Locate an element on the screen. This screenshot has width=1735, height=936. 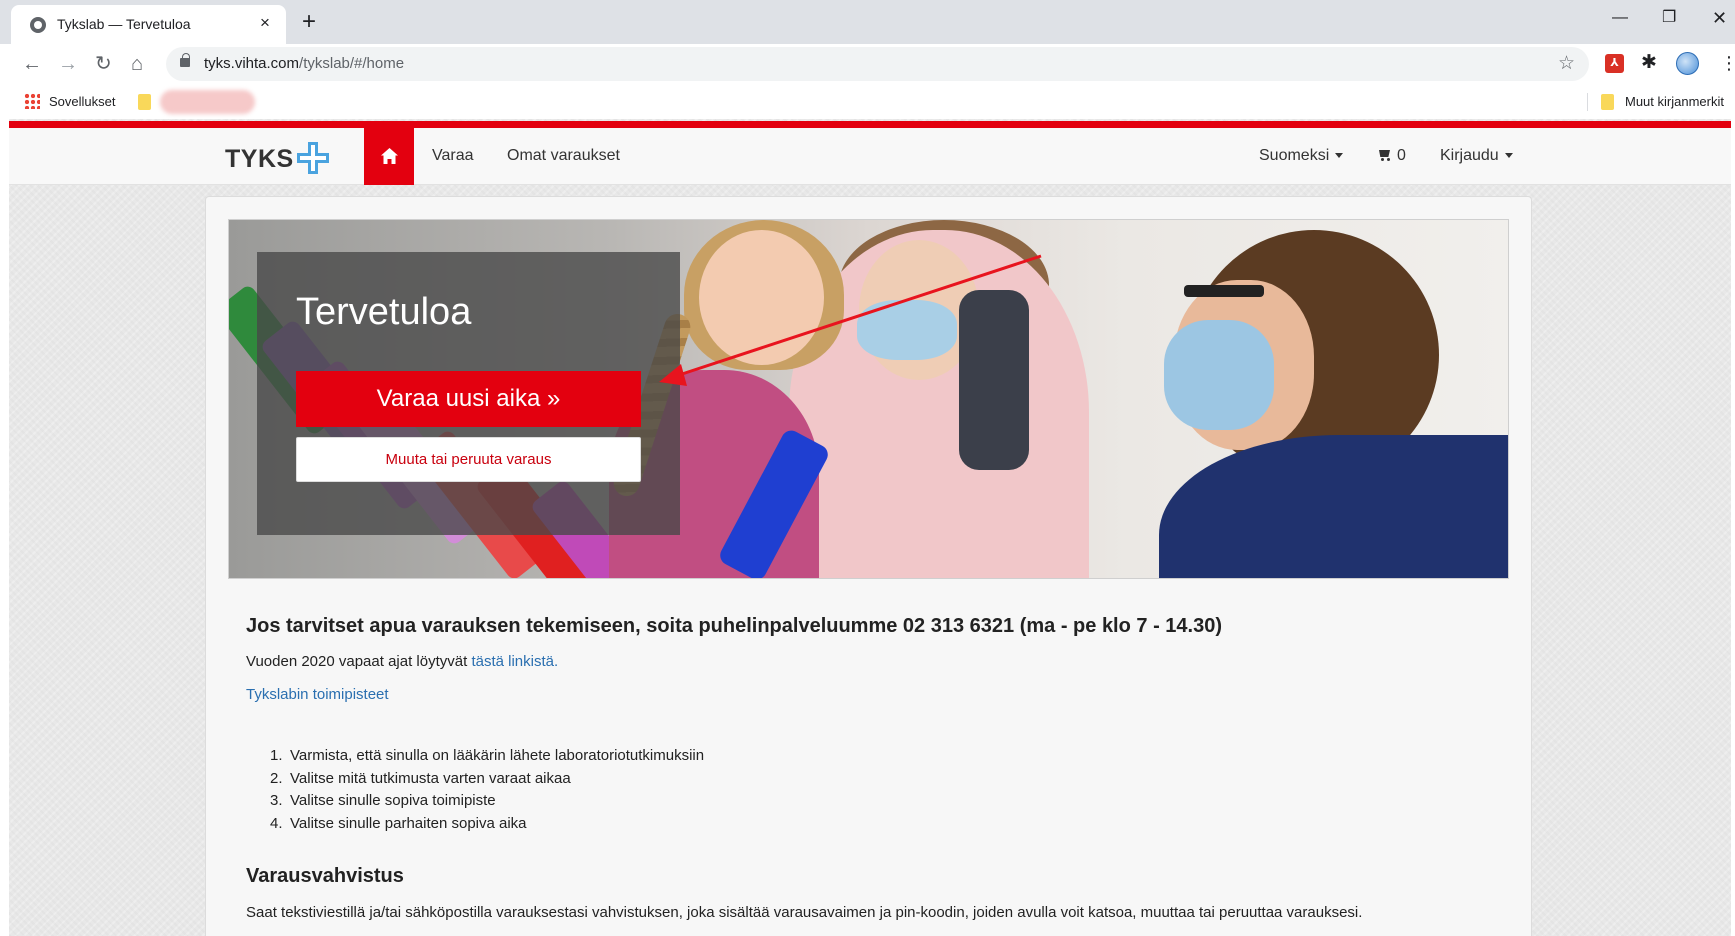
more-menu-icon: ⋮ is located at coordinates (1727, 63).